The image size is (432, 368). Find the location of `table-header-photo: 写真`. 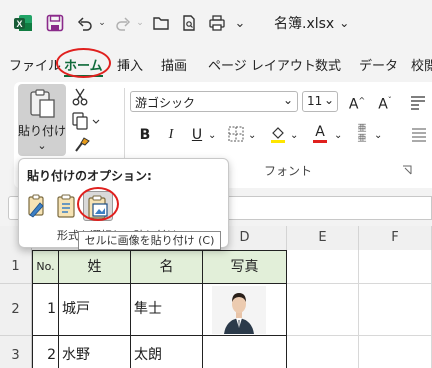

table-header-photo: 写真 is located at coordinates (245, 267).